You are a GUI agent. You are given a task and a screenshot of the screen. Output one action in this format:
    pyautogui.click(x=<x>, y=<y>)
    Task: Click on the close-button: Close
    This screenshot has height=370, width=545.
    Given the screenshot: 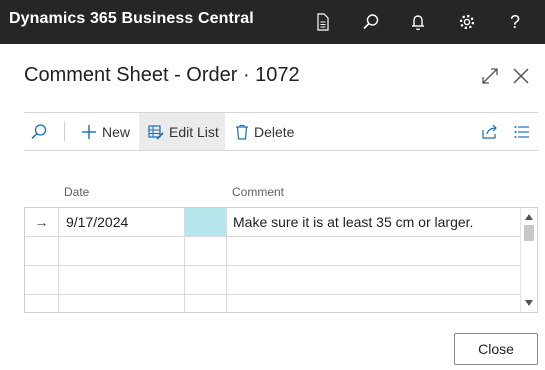 What is the action you would take?
    pyautogui.click(x=496, y=349)
    